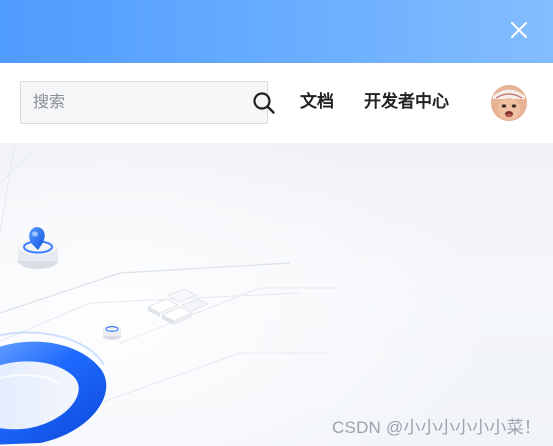 The width and height of the screenshot is (553, 446). I want to click on user-avatar, so click(509, 103).